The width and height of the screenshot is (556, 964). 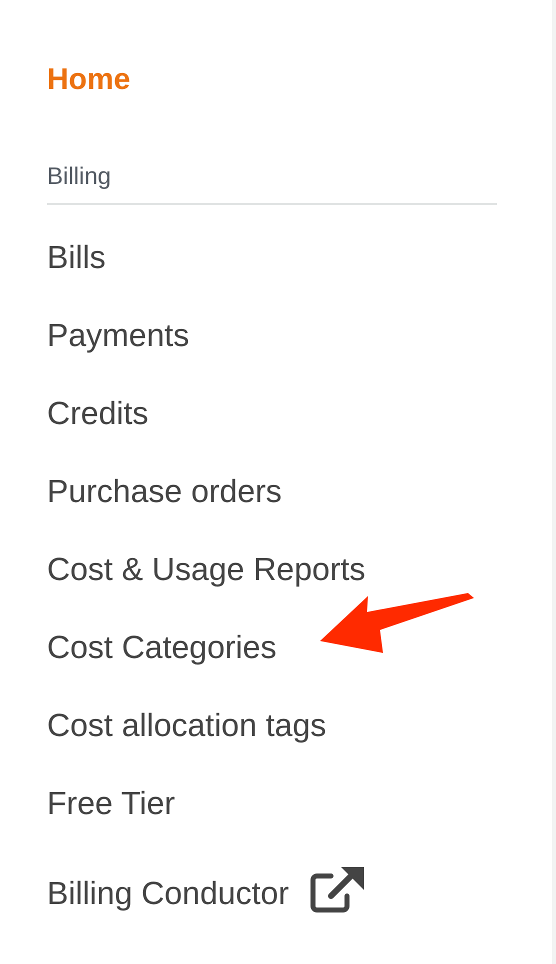 I want to click on nav-link: Credits, so click(x=97, y=413).